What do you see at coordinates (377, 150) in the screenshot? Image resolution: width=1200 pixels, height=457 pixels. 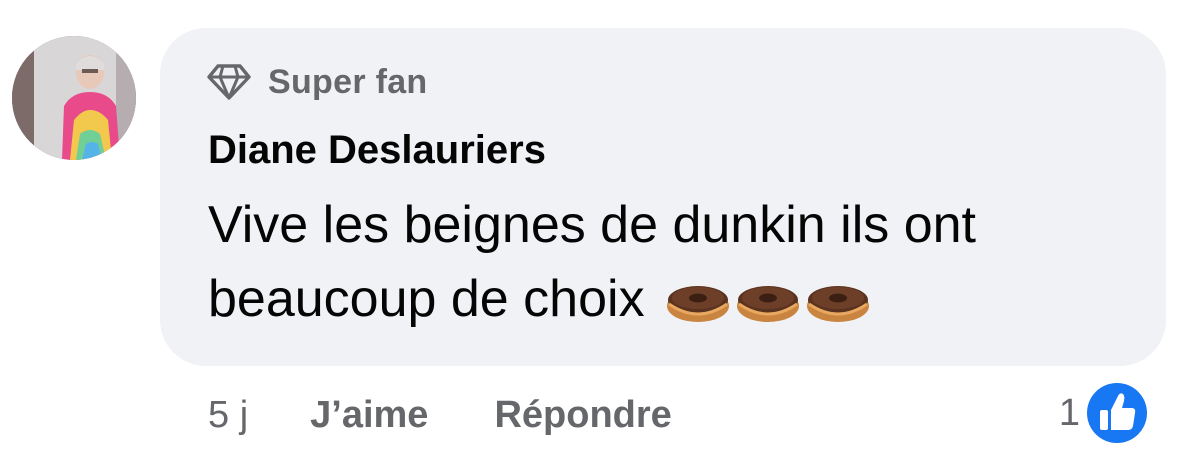 I see `author-name: Diane Deslauriers` at bounding box center [377, 150].